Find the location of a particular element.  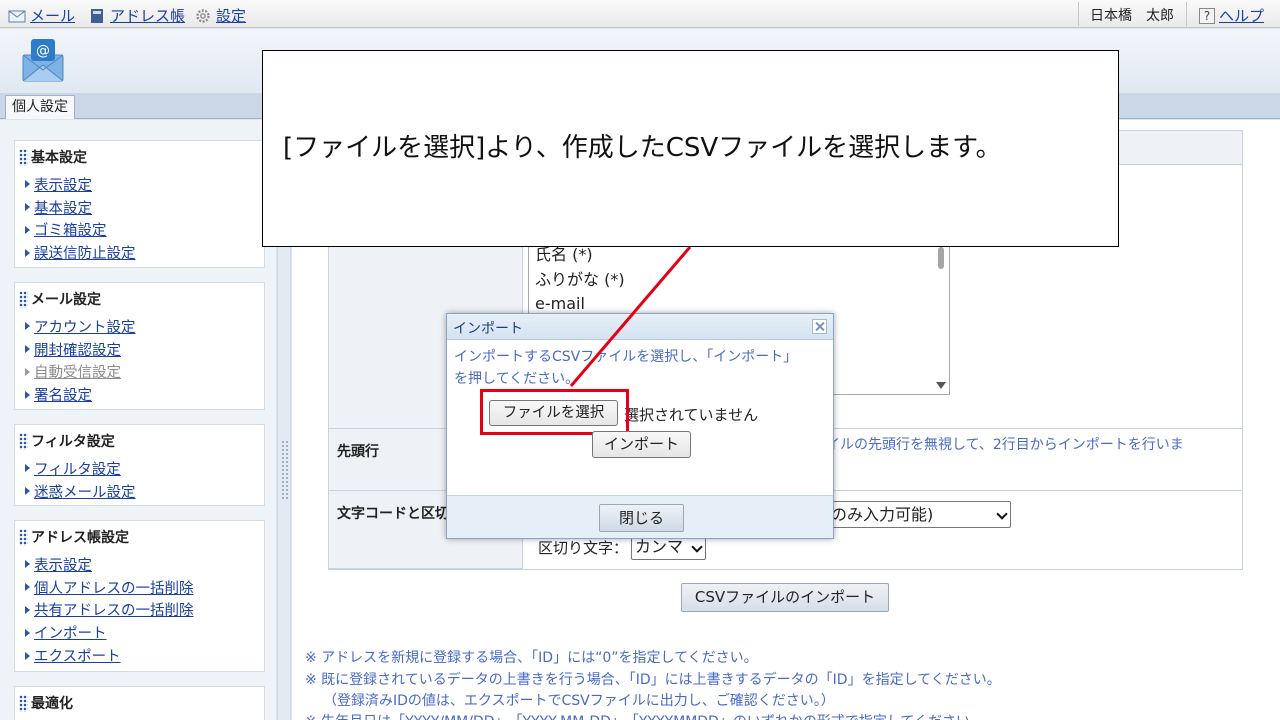

sidebar-item-display: 表示設定 is located at coordinates (144, 184).